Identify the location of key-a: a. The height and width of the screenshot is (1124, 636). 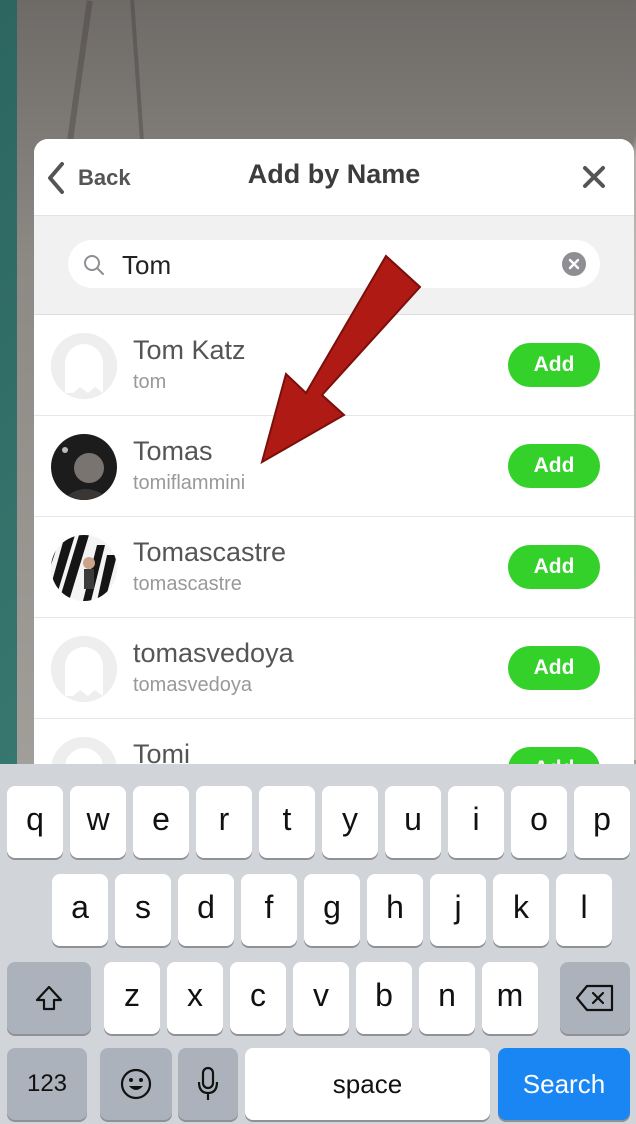
(80, 910).